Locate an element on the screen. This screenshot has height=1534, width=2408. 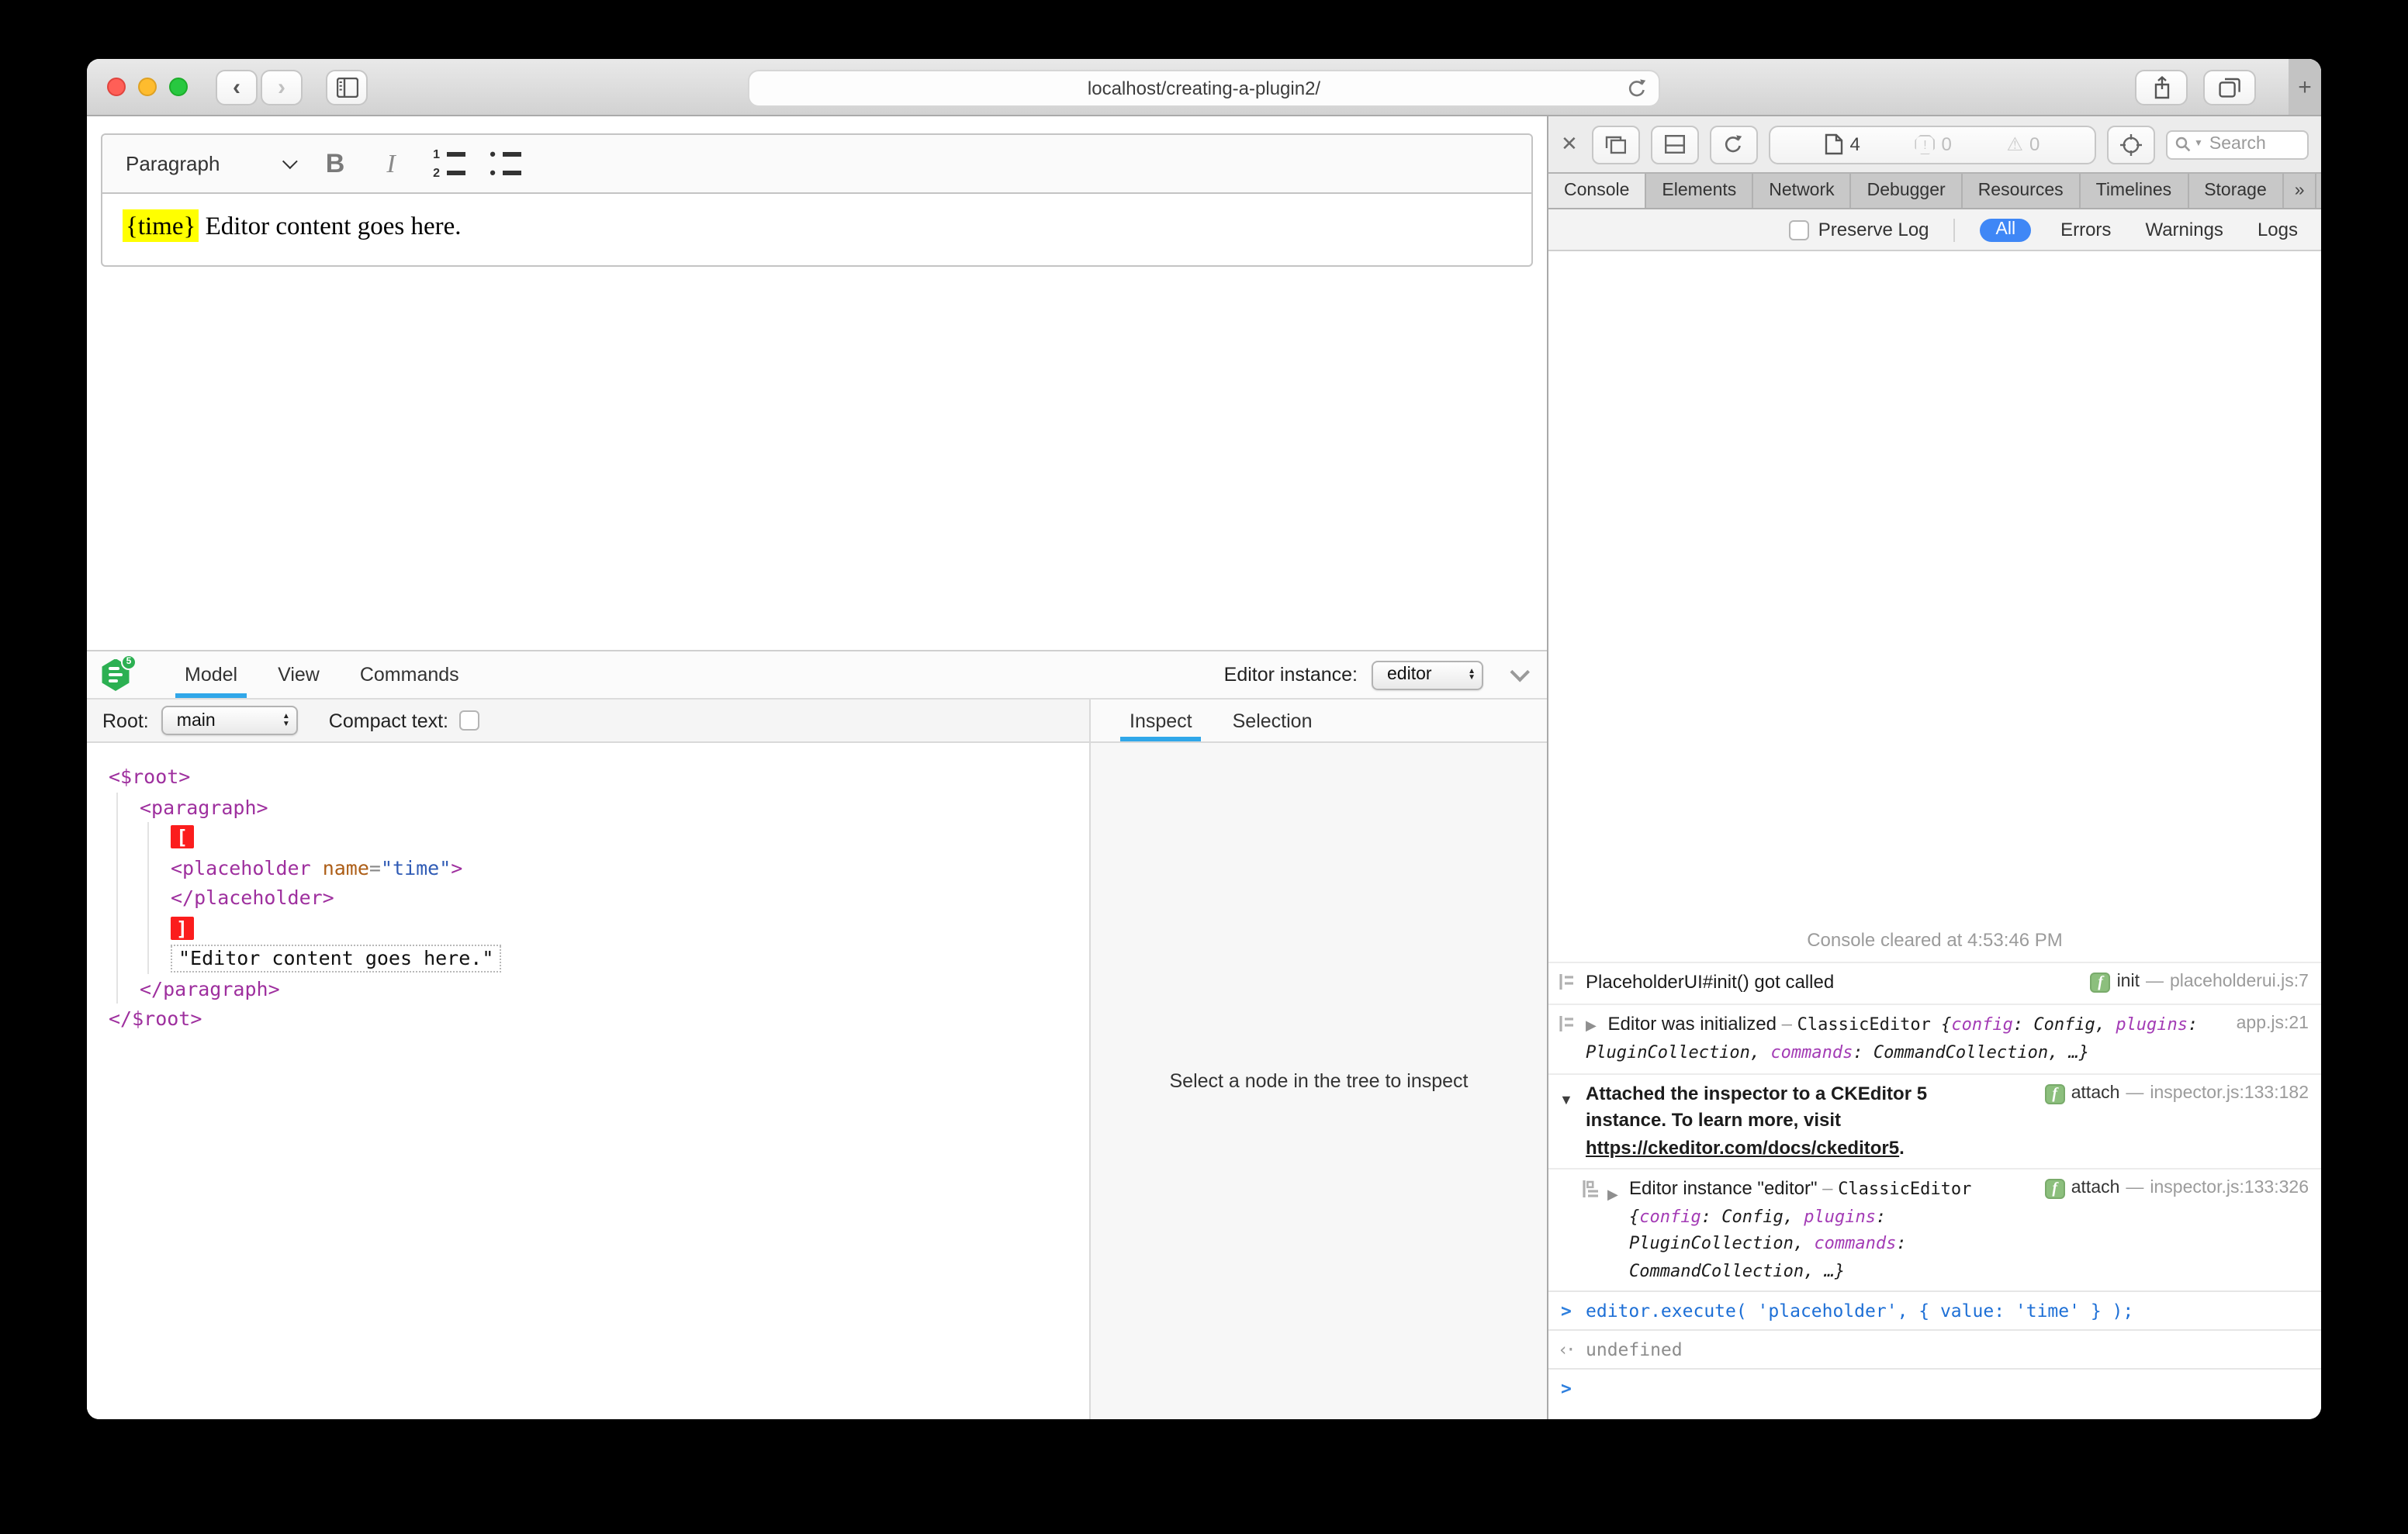
page-count: 4 is located at coordinates (1854, 144).